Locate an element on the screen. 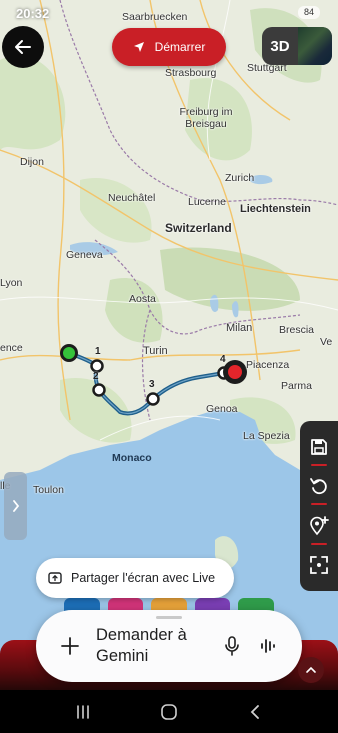 The image size is (338, 733). map-label-brescia: Brescia is located at coordinates (297, 330).